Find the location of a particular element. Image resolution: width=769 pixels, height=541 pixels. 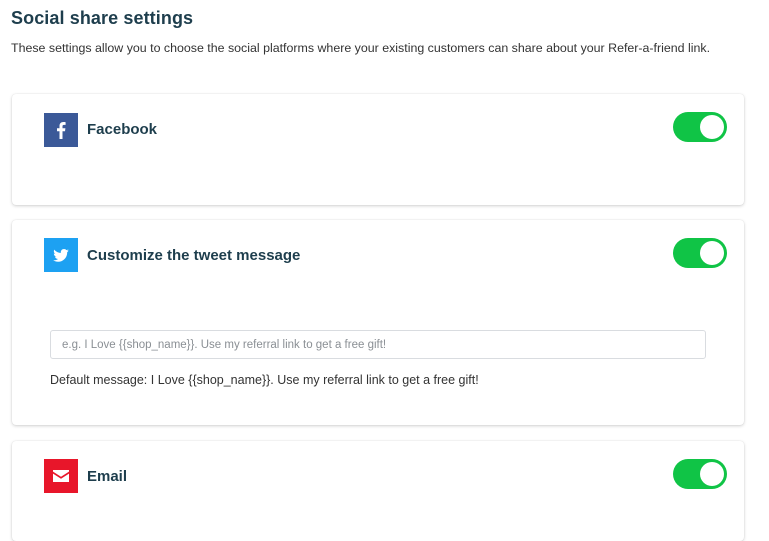

page-title: Social share settings is located at coordinates (102, 18).